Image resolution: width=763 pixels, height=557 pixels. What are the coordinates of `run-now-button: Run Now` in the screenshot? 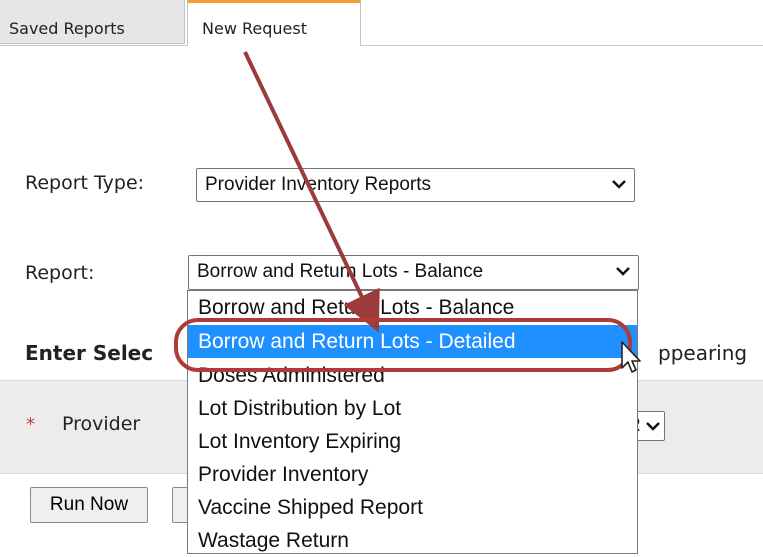 It's located at (89, 505).